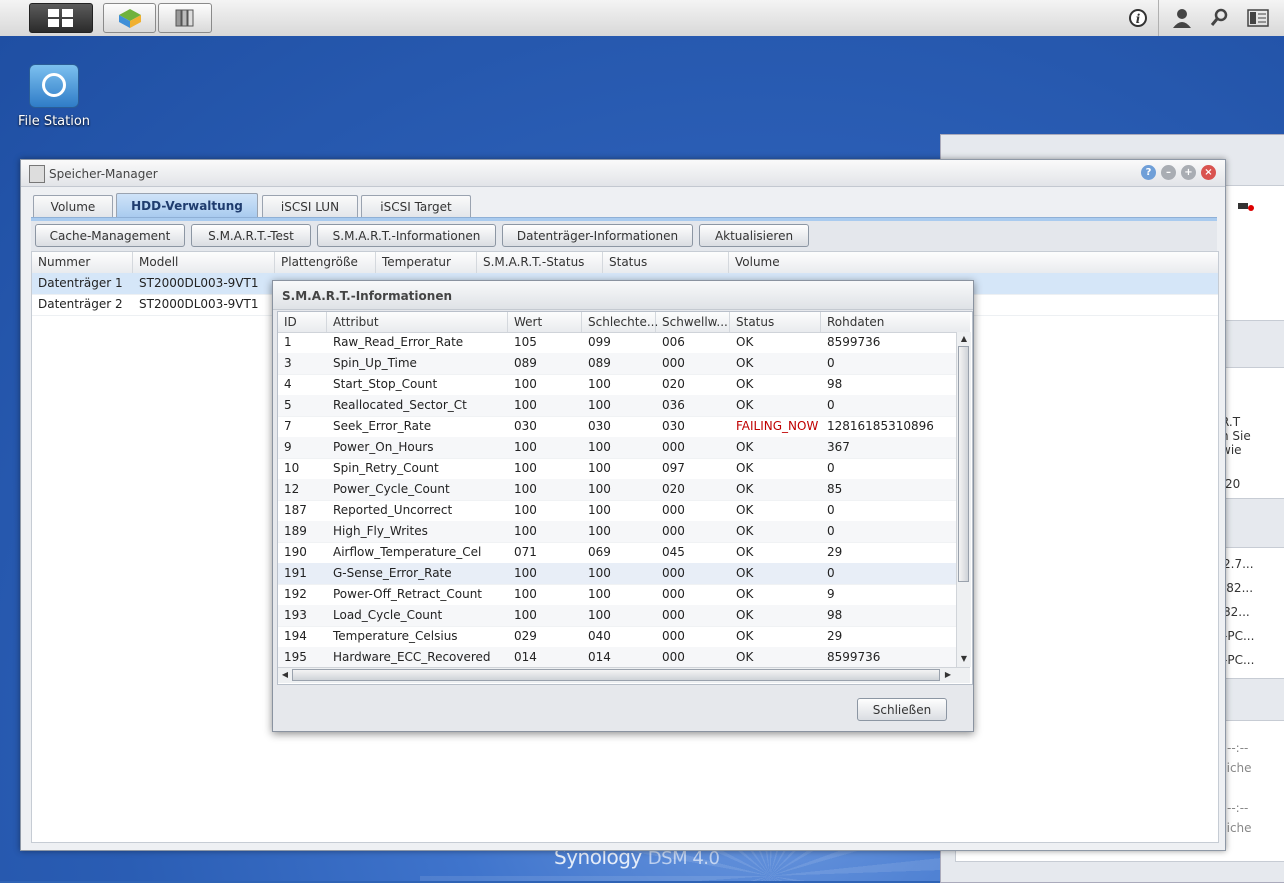 The height and width of the screenshot is (883, 1284). I want to click on svg-text: i, so click(1138, 19).